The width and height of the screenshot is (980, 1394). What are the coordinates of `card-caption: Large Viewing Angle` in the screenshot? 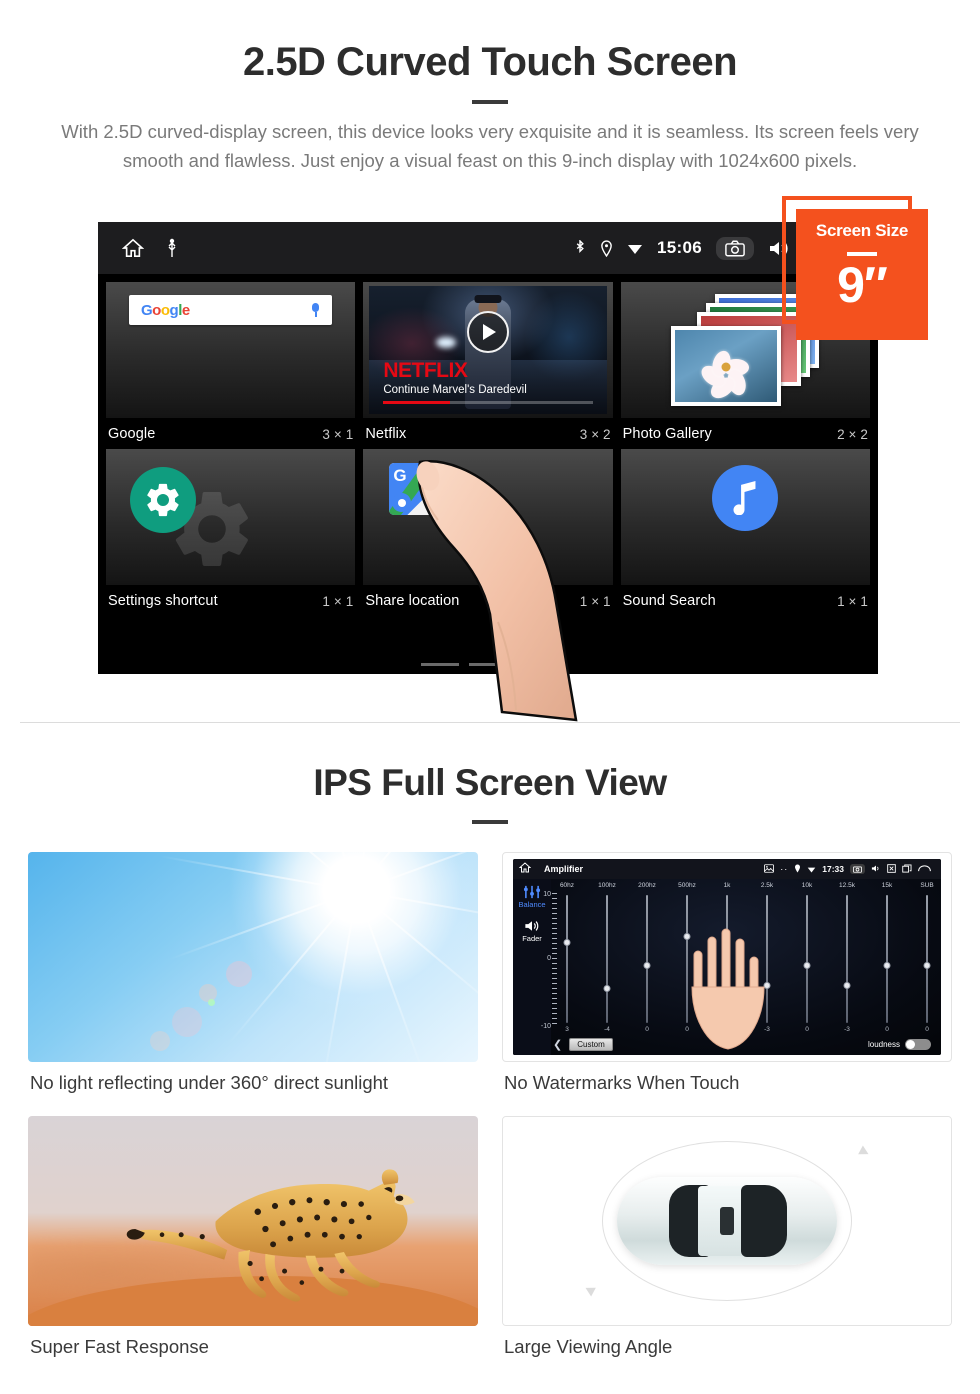 It's located at (588, 1346).